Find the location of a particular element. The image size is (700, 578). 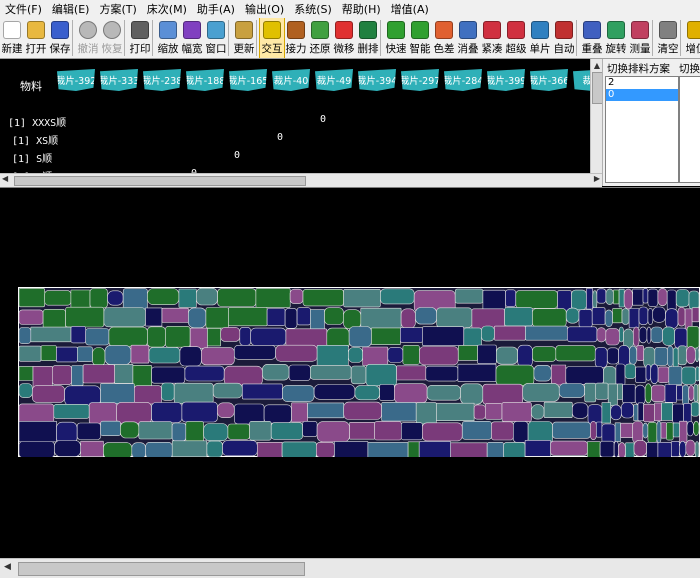

piece-thumbnail: 裁片-392 is located at coordinates (76, 80).